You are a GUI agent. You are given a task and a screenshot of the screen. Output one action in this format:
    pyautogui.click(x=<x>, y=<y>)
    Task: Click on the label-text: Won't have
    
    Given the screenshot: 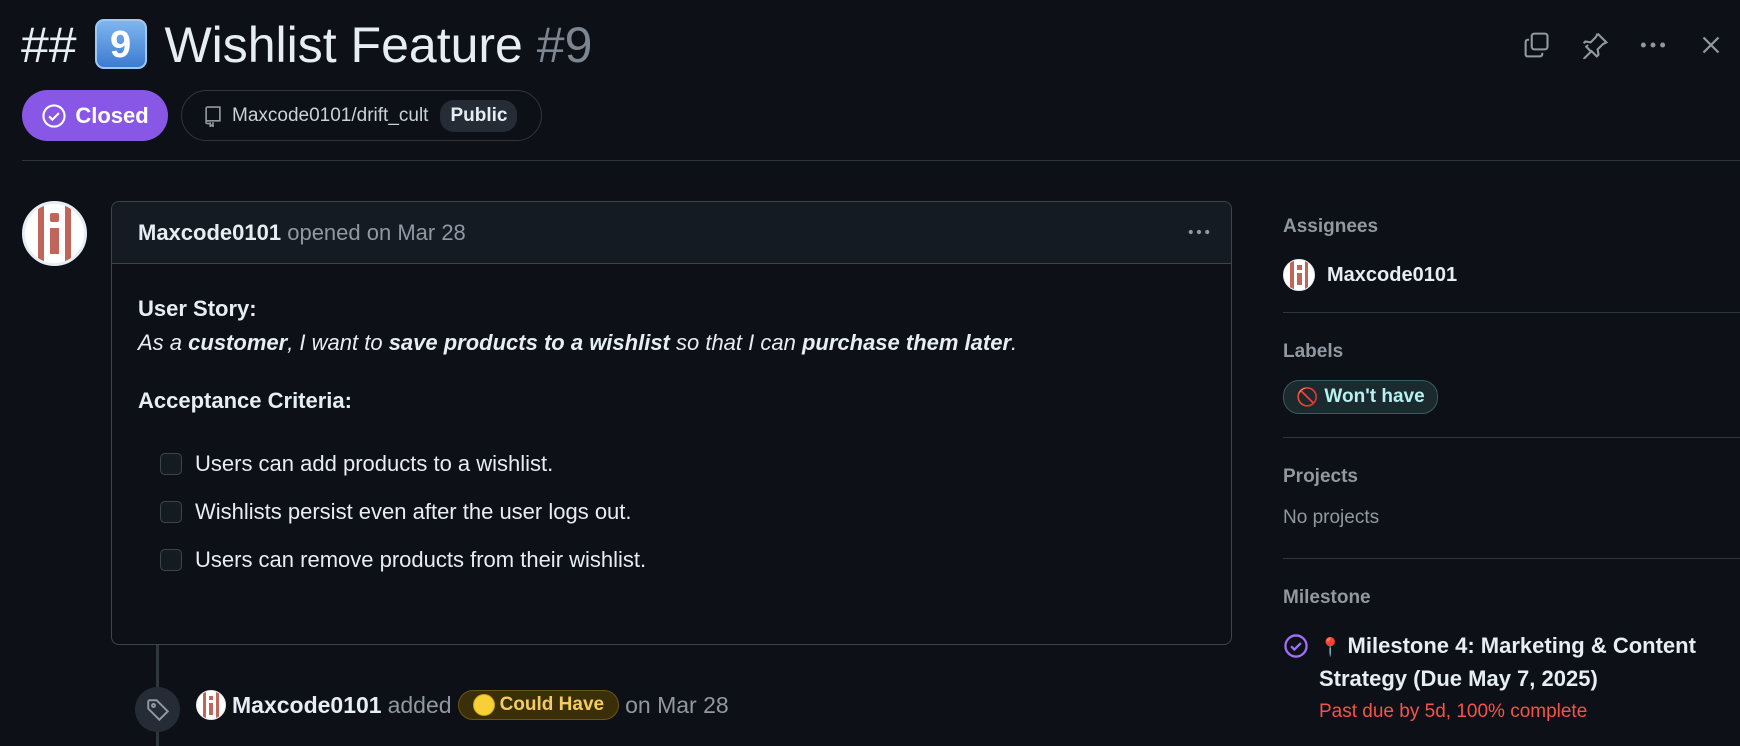 What is the action you would take?
    pyautogui.click(x=1374, y=396)
    